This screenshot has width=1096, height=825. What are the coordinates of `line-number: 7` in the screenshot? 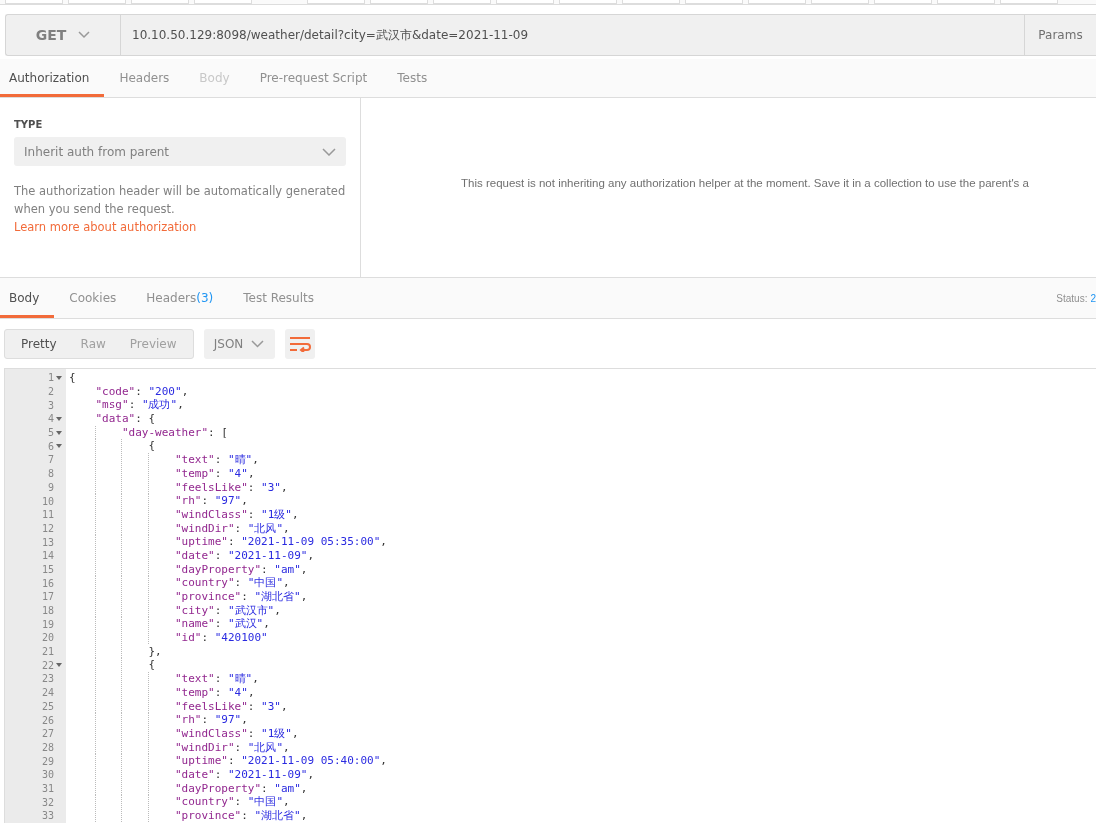 It's located at (50, 460).